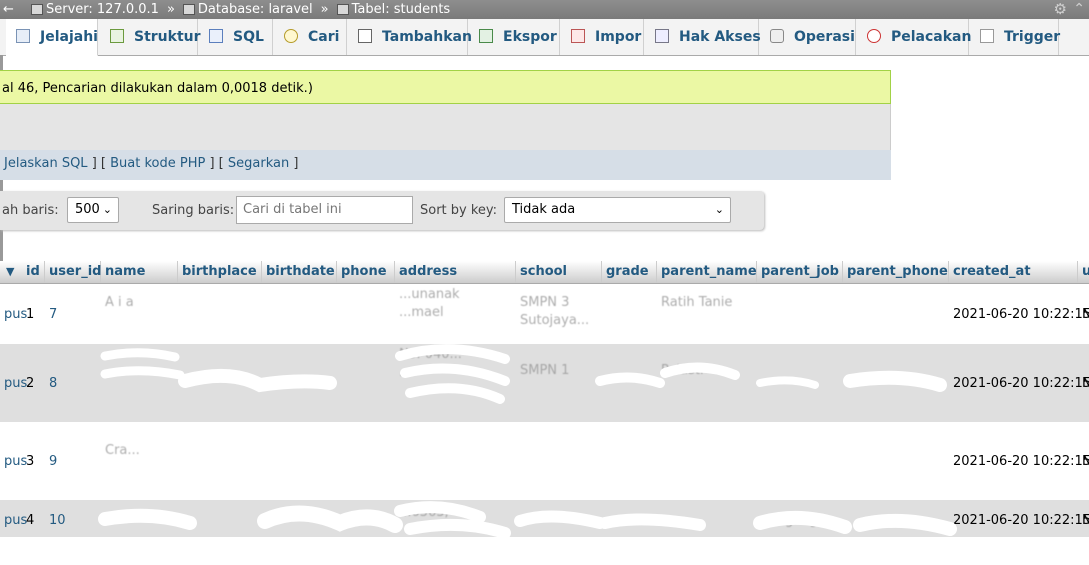  Describe the element at coordinates (299, 272) in the screenshot. I see `column-header: birthdate` at that location.